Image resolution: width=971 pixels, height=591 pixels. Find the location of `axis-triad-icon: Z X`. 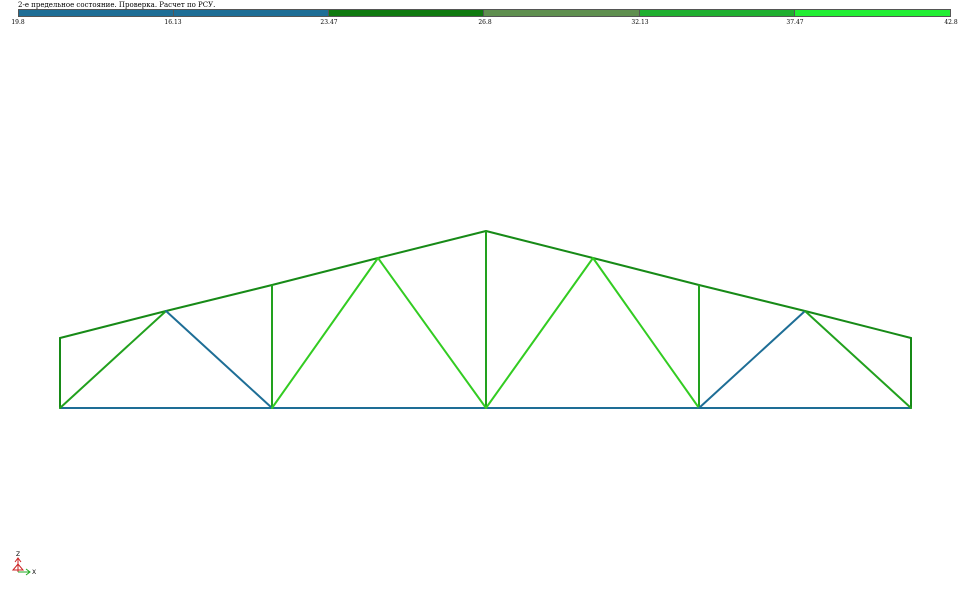

axis-triad-icon: Z X is located at coordinates (23, 563).